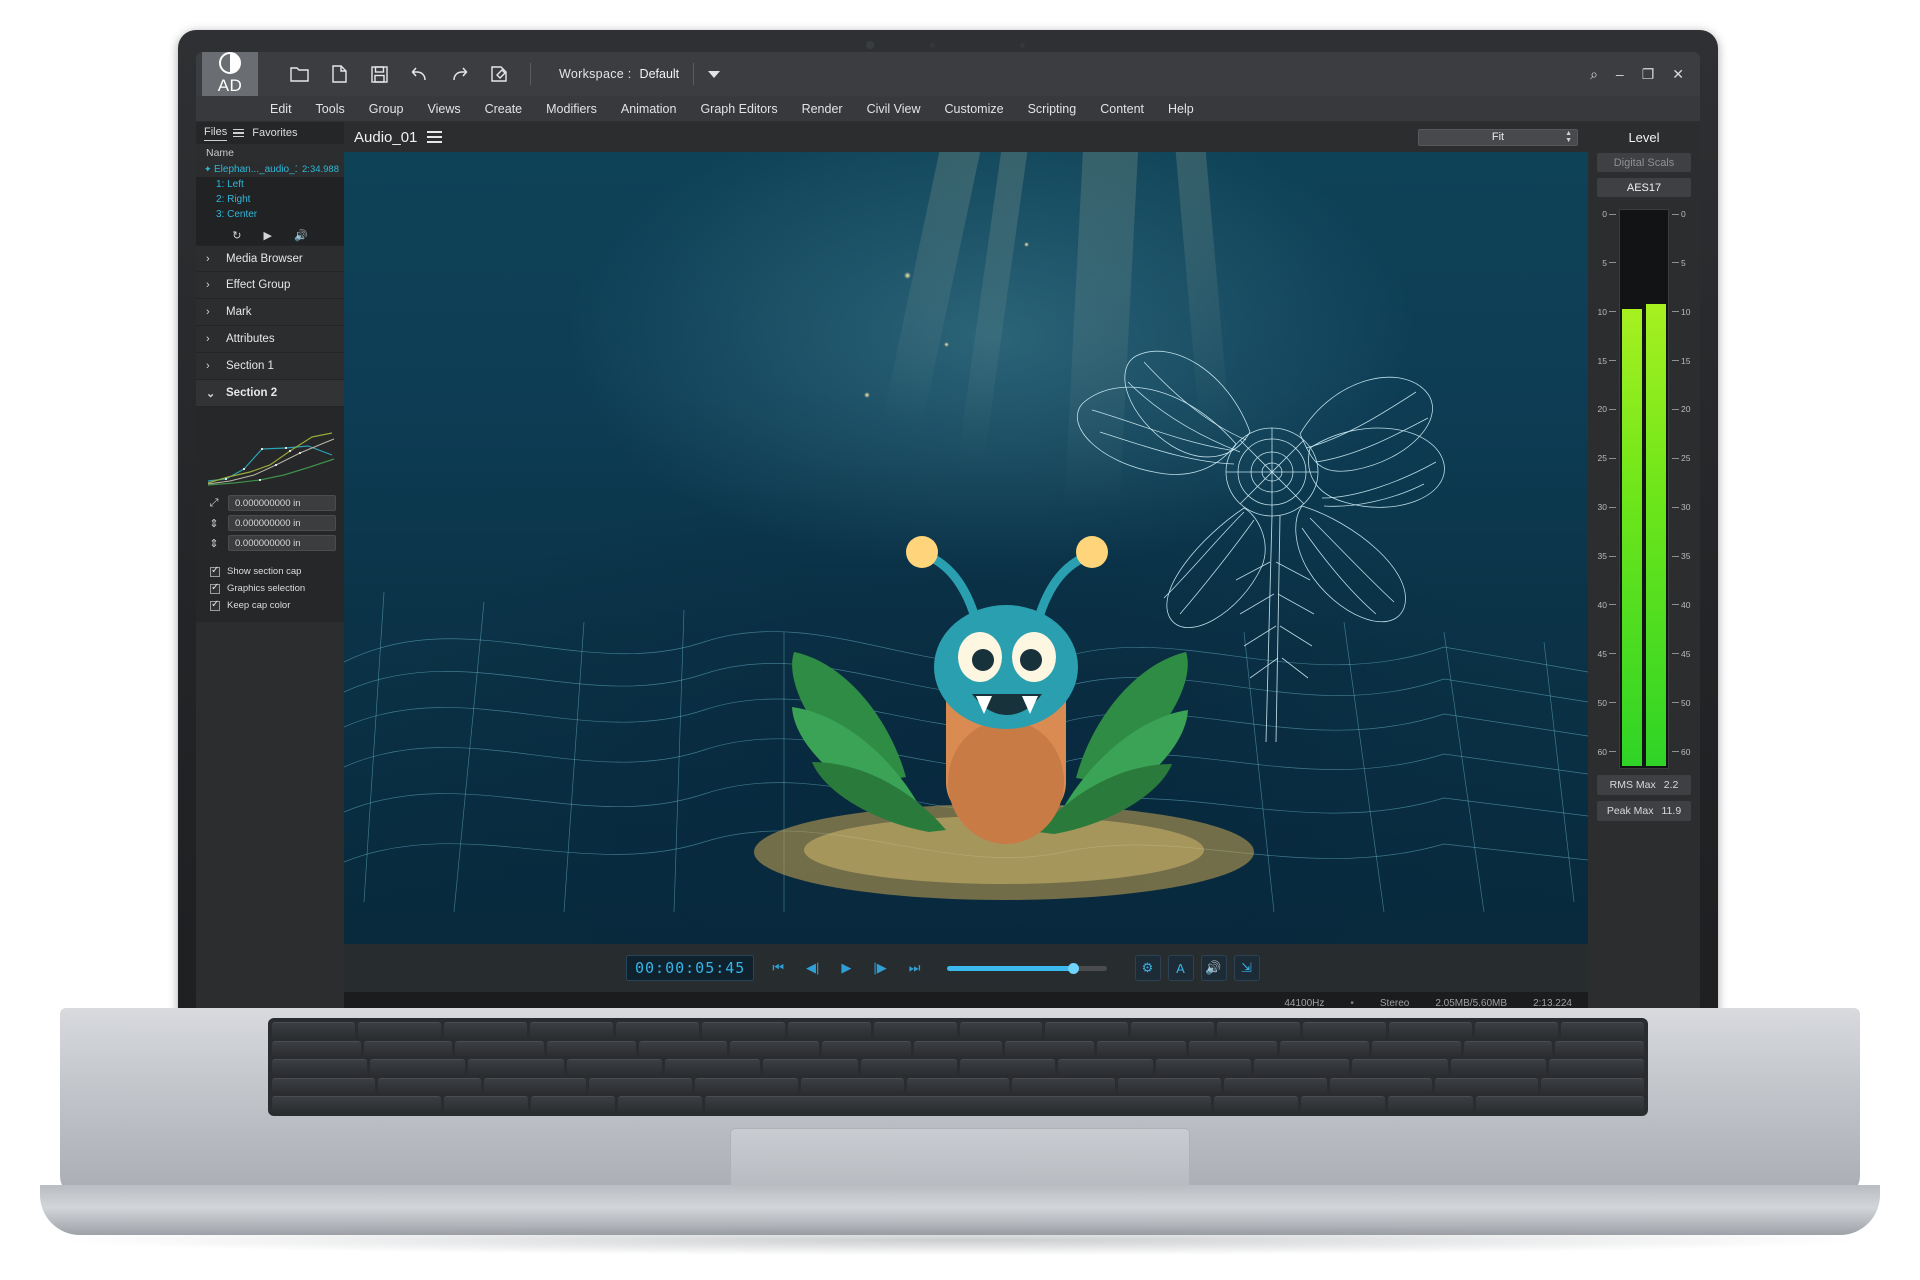  Describe the element at coordinates (339, 74) in the screenshot. I see `open-file-icon` at that location.